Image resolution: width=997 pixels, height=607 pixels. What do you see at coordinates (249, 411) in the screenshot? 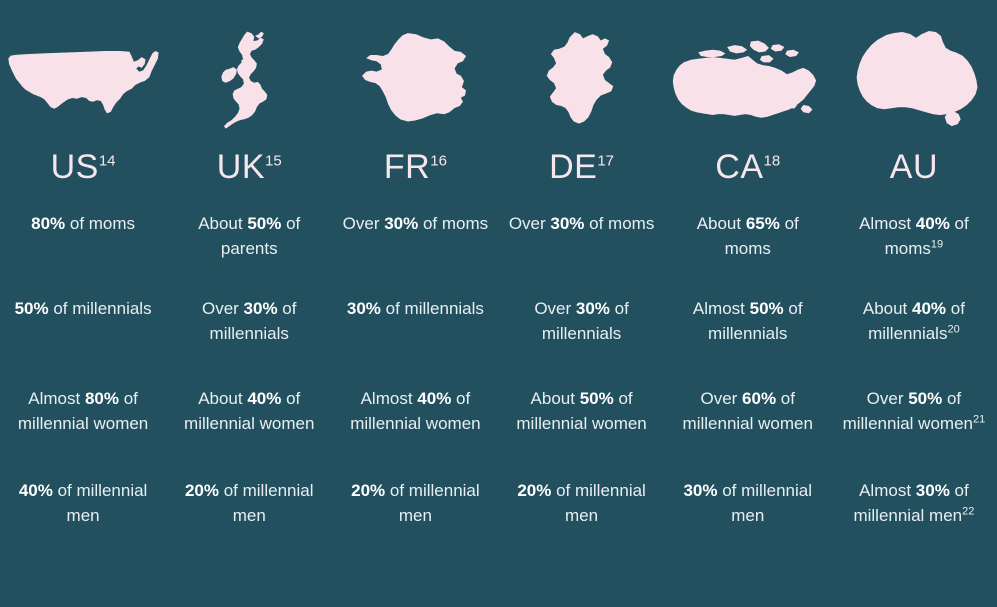
I see `stat-text: About 40% of millennial women` at bounding box center [249, 411].